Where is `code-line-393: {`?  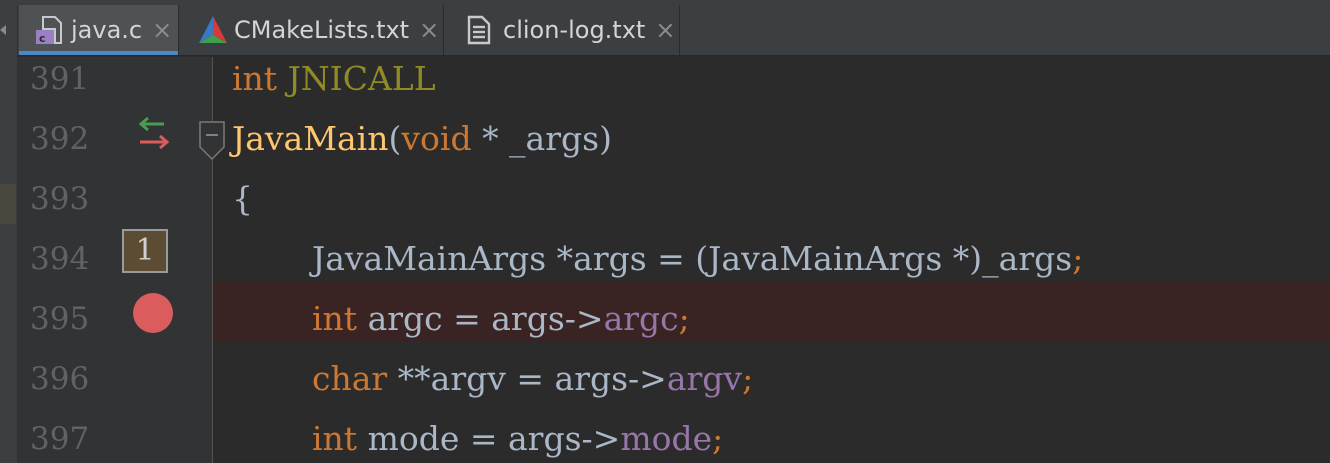
code-line-393: { is located at coordinates (242, 199).